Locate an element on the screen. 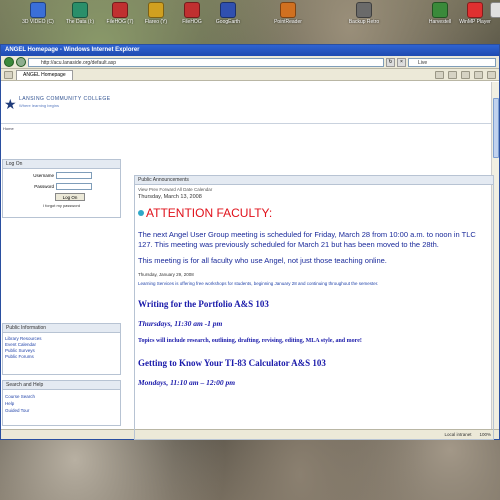 The width and height of the screenshot is (500, 500). search-help-item: Help is located at coordinates (61, 403).